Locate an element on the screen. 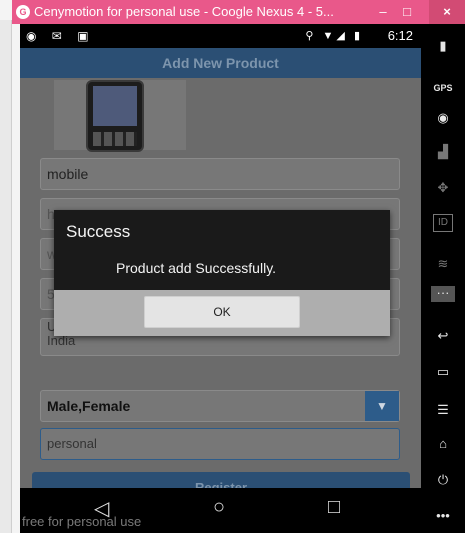  gender-select: Male,Female ▼ is located at coordinates (220, 406).